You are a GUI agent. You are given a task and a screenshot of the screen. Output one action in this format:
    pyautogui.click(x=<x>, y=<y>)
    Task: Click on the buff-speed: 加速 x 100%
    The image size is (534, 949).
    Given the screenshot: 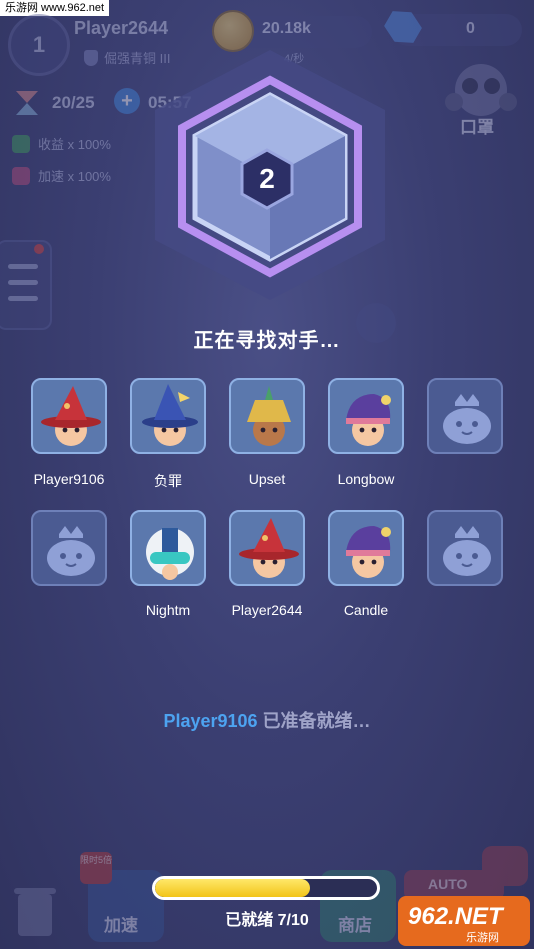 What is the action you would take?
    pyautogui.click(x=61, y=175)
    